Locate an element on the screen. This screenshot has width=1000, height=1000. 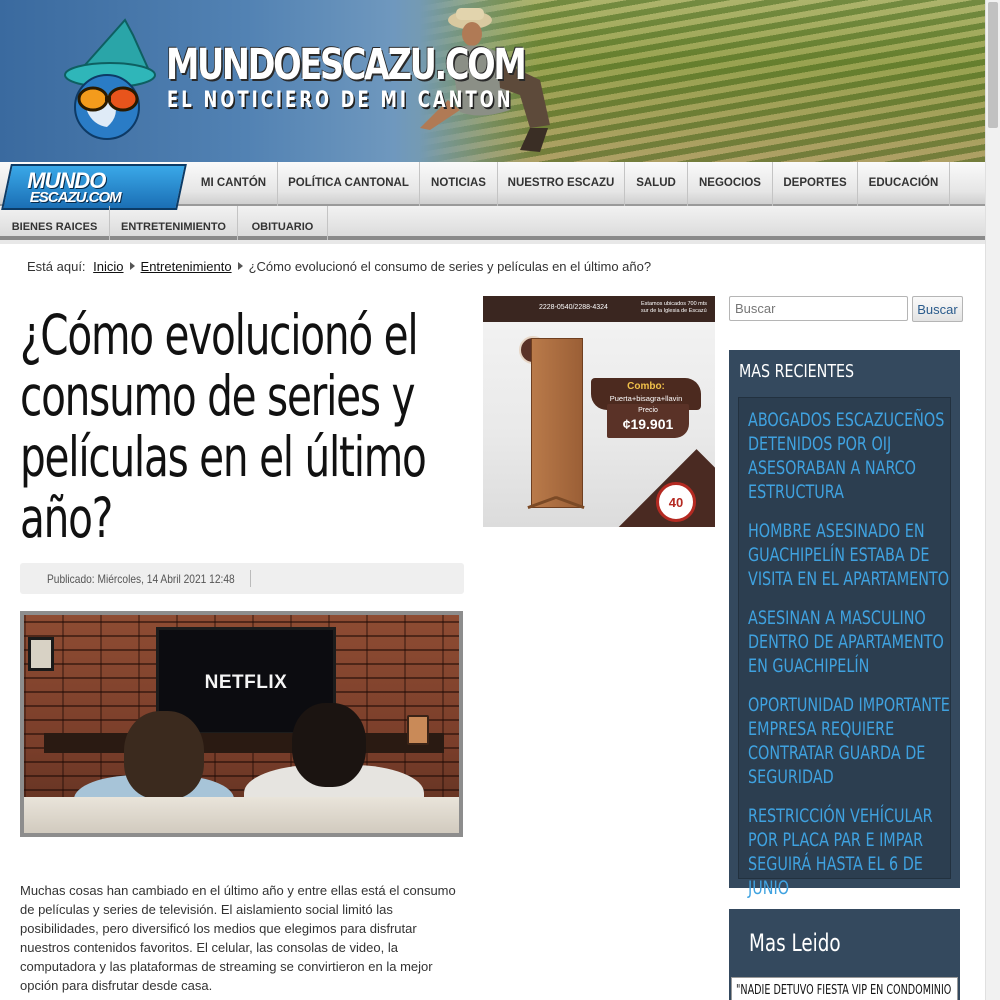
nav-item-mi-canton: MI CANTÓN is located at coordinates (234, 184).